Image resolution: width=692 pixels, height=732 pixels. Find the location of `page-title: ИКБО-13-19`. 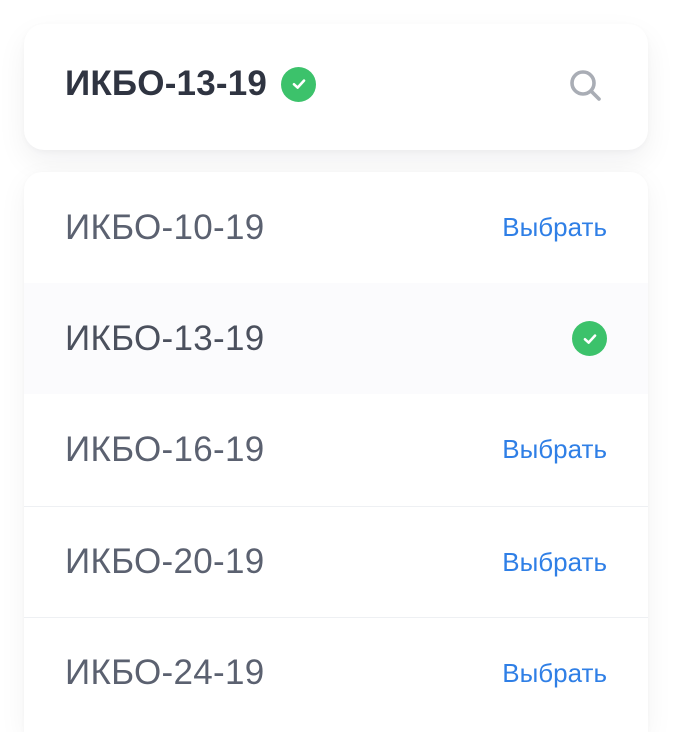

page-title: ИКБО-13-19 is located at coordinates (166, 83).